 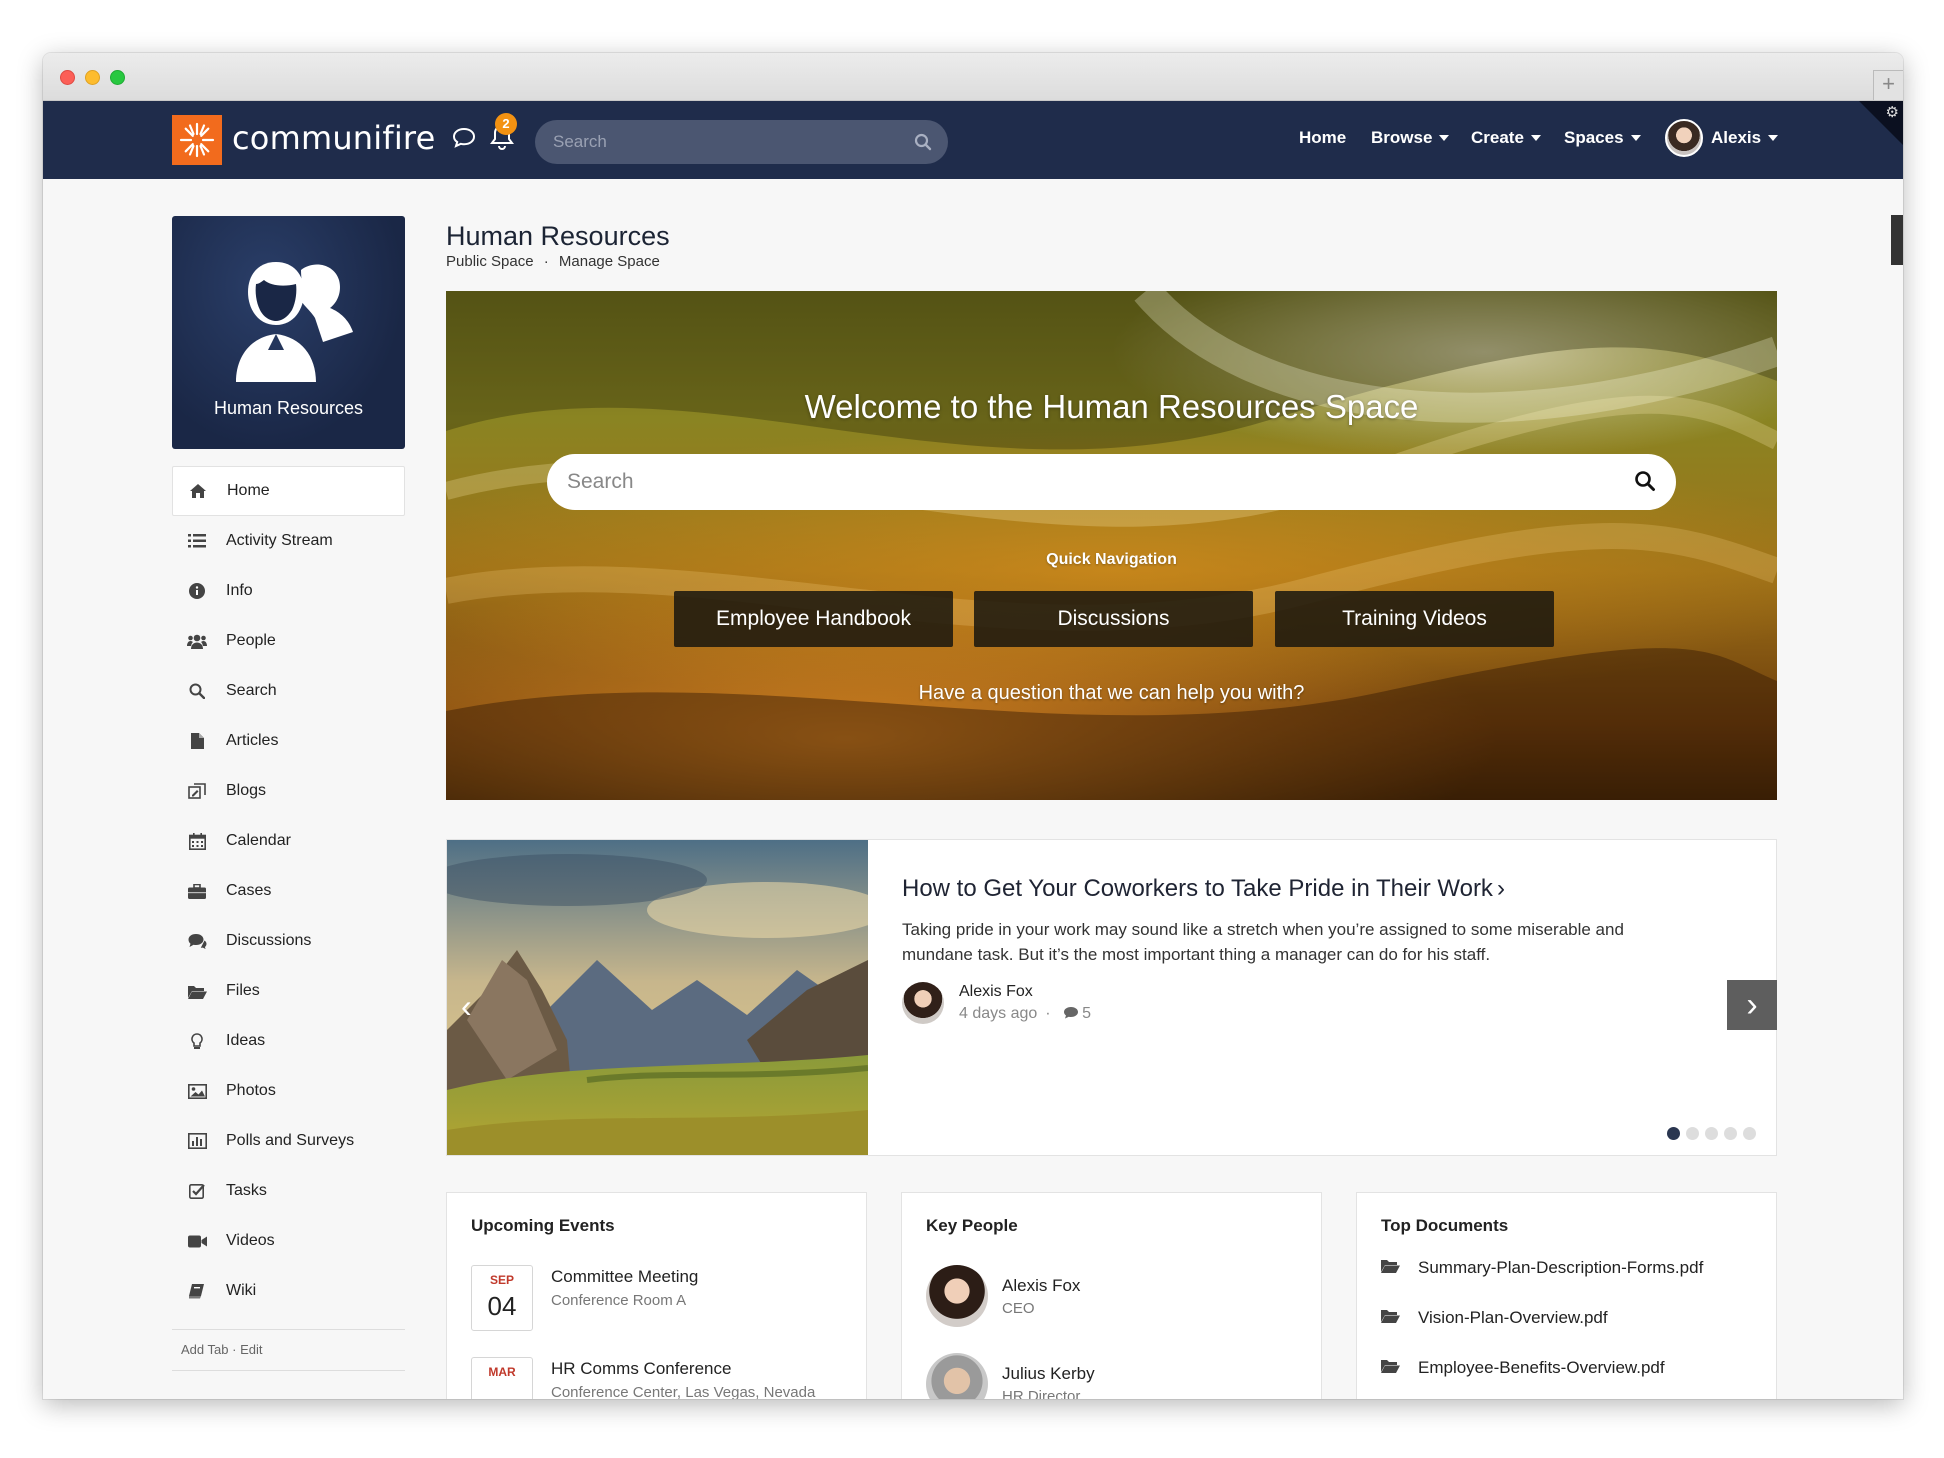 I want to click on sidebar-item-discussions: Discussions, so click(x=288, y=941).